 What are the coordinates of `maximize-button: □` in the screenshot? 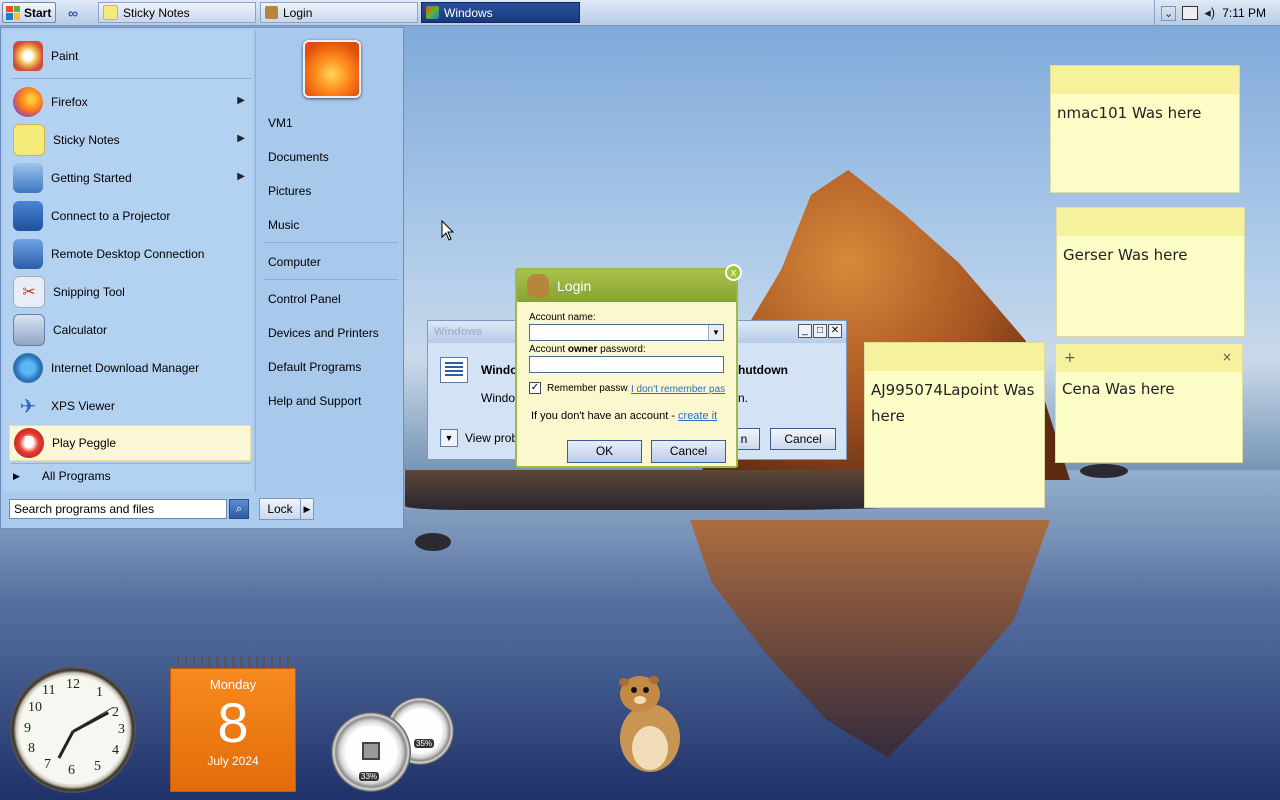 It's located at (820, 331).